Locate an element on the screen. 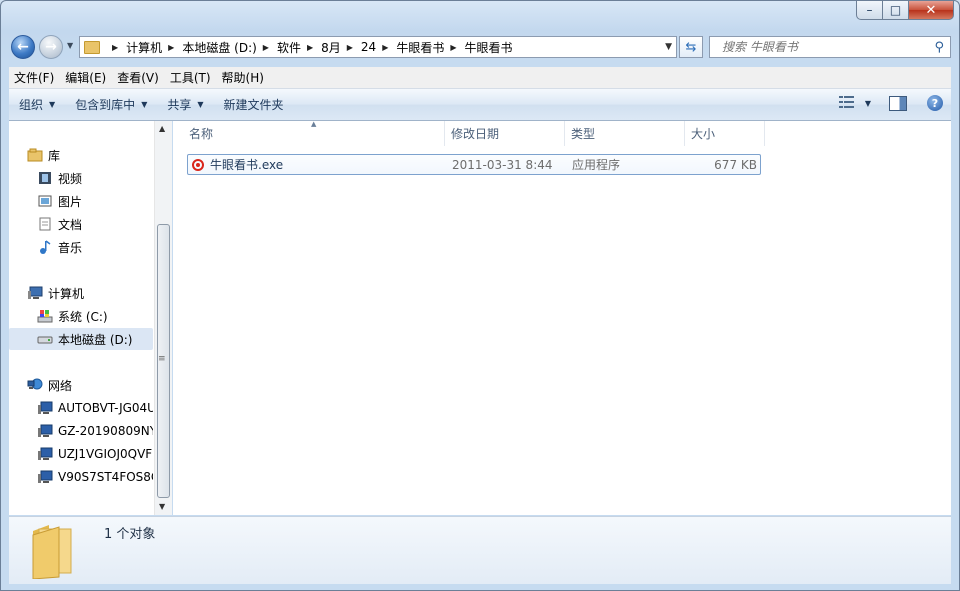  share-label: 共享 is located at coordinates (179, 105).